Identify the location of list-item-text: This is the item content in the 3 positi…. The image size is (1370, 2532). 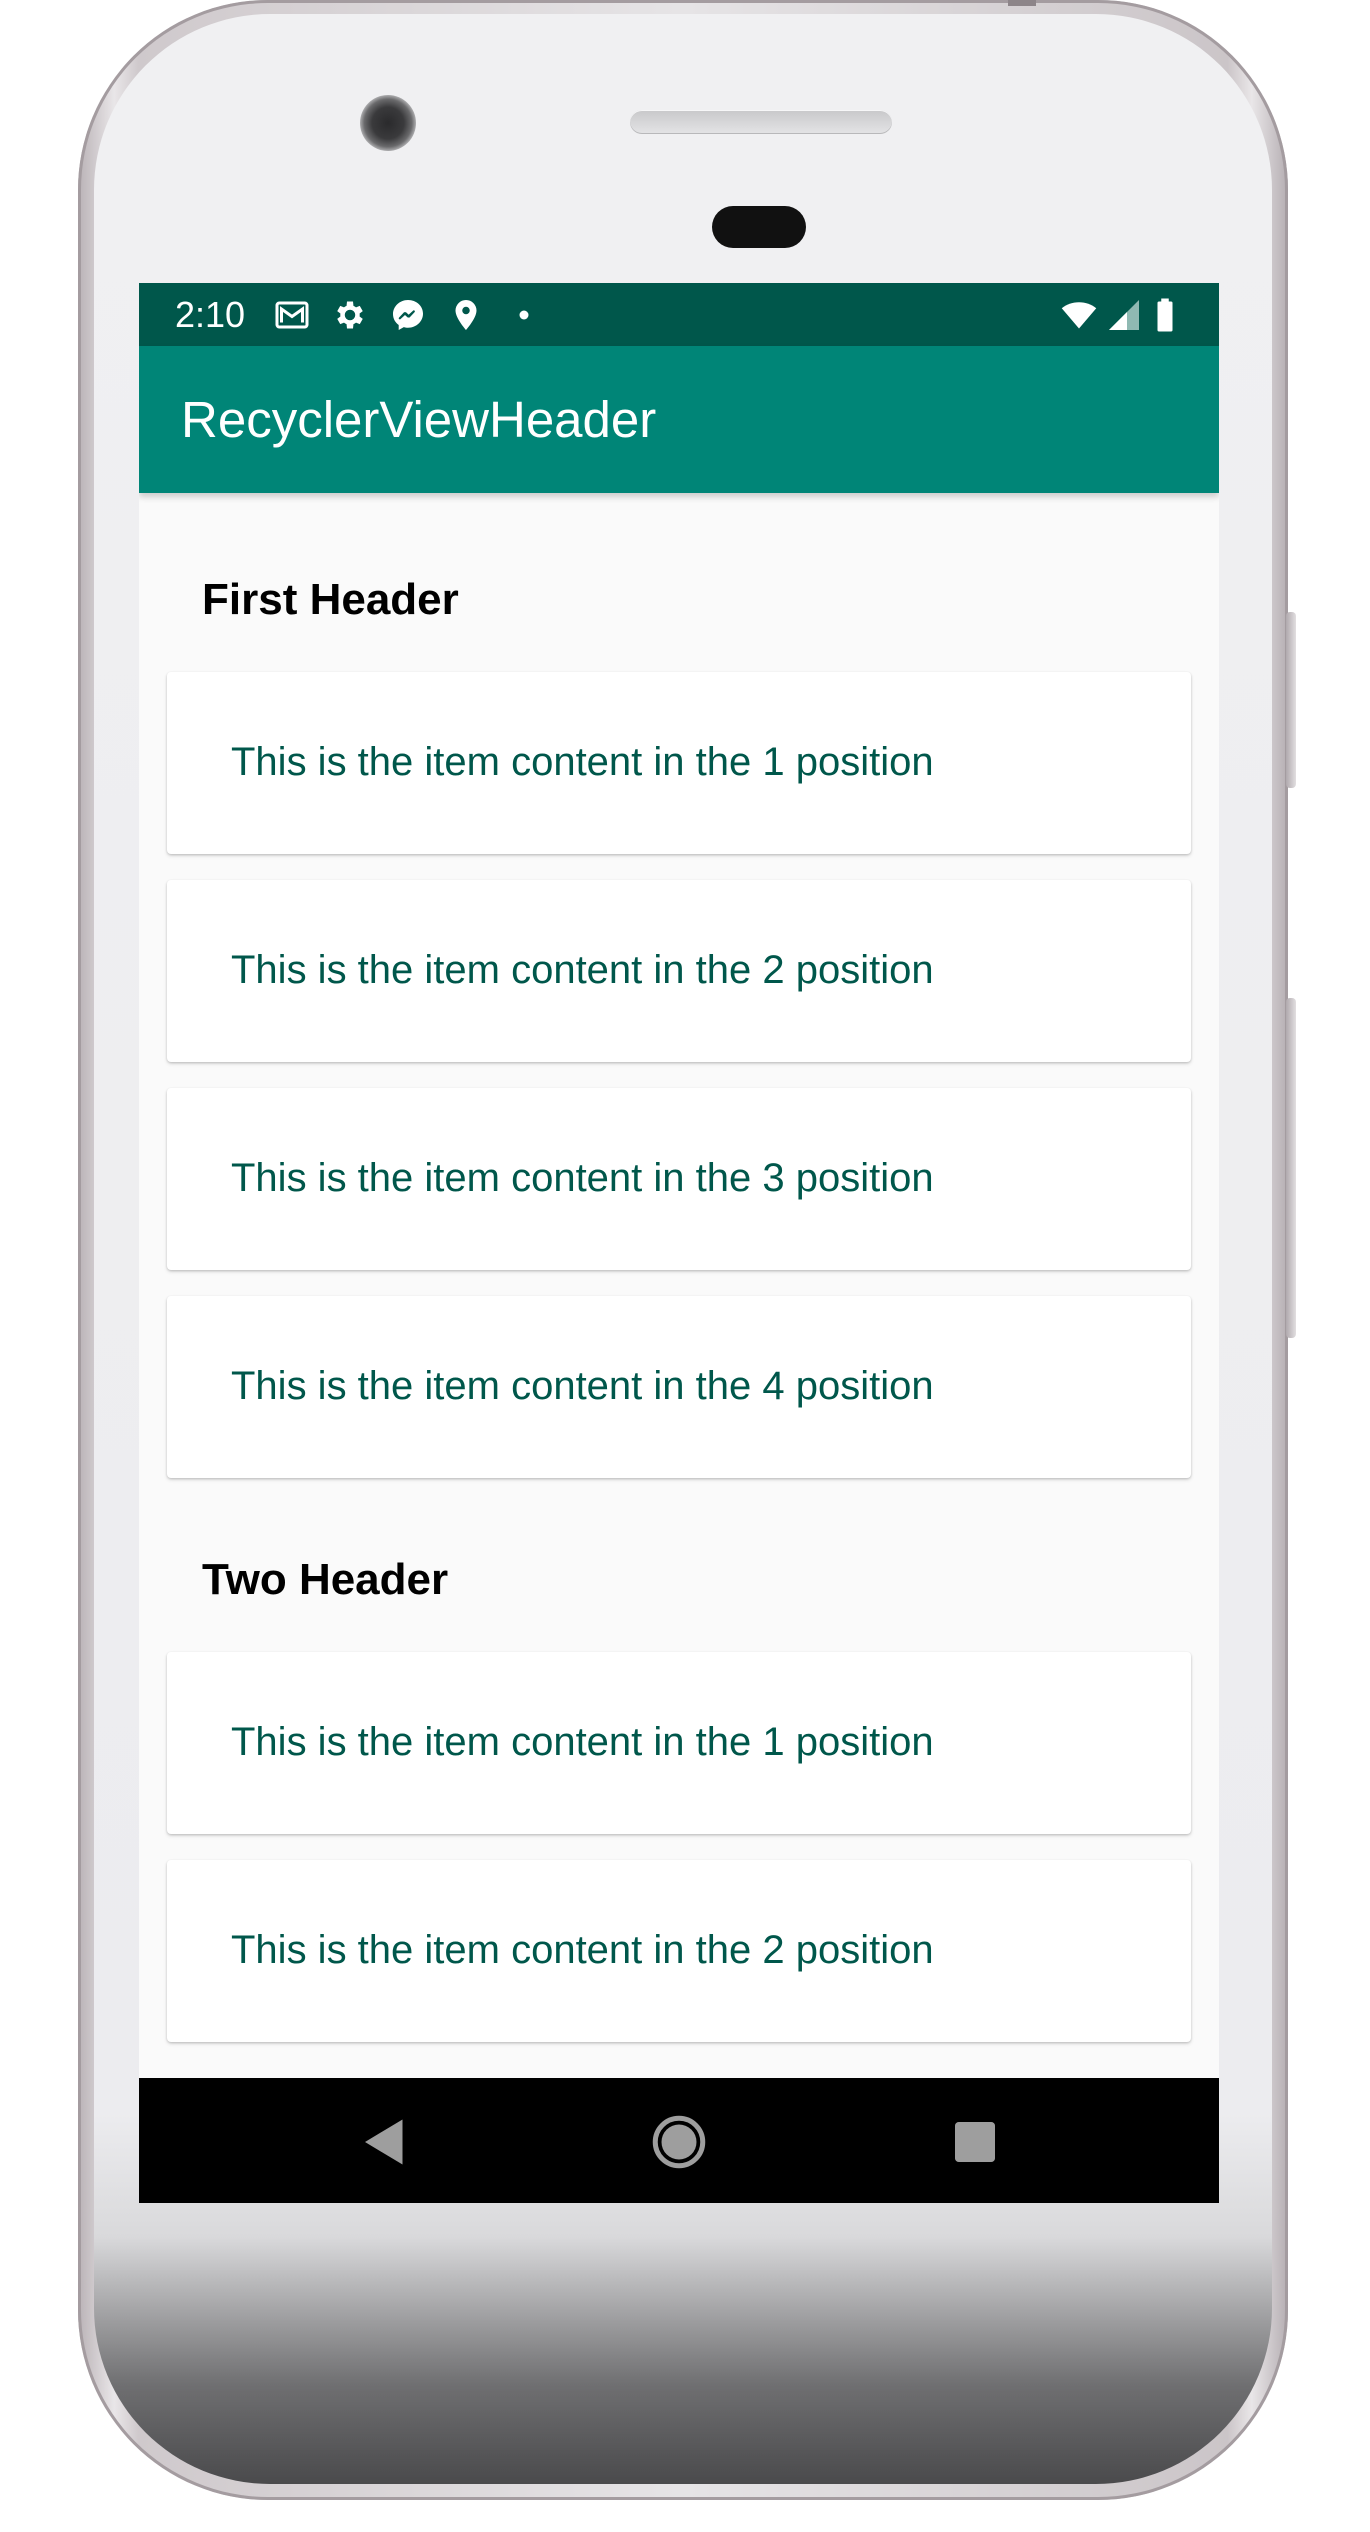
(582, 1178).